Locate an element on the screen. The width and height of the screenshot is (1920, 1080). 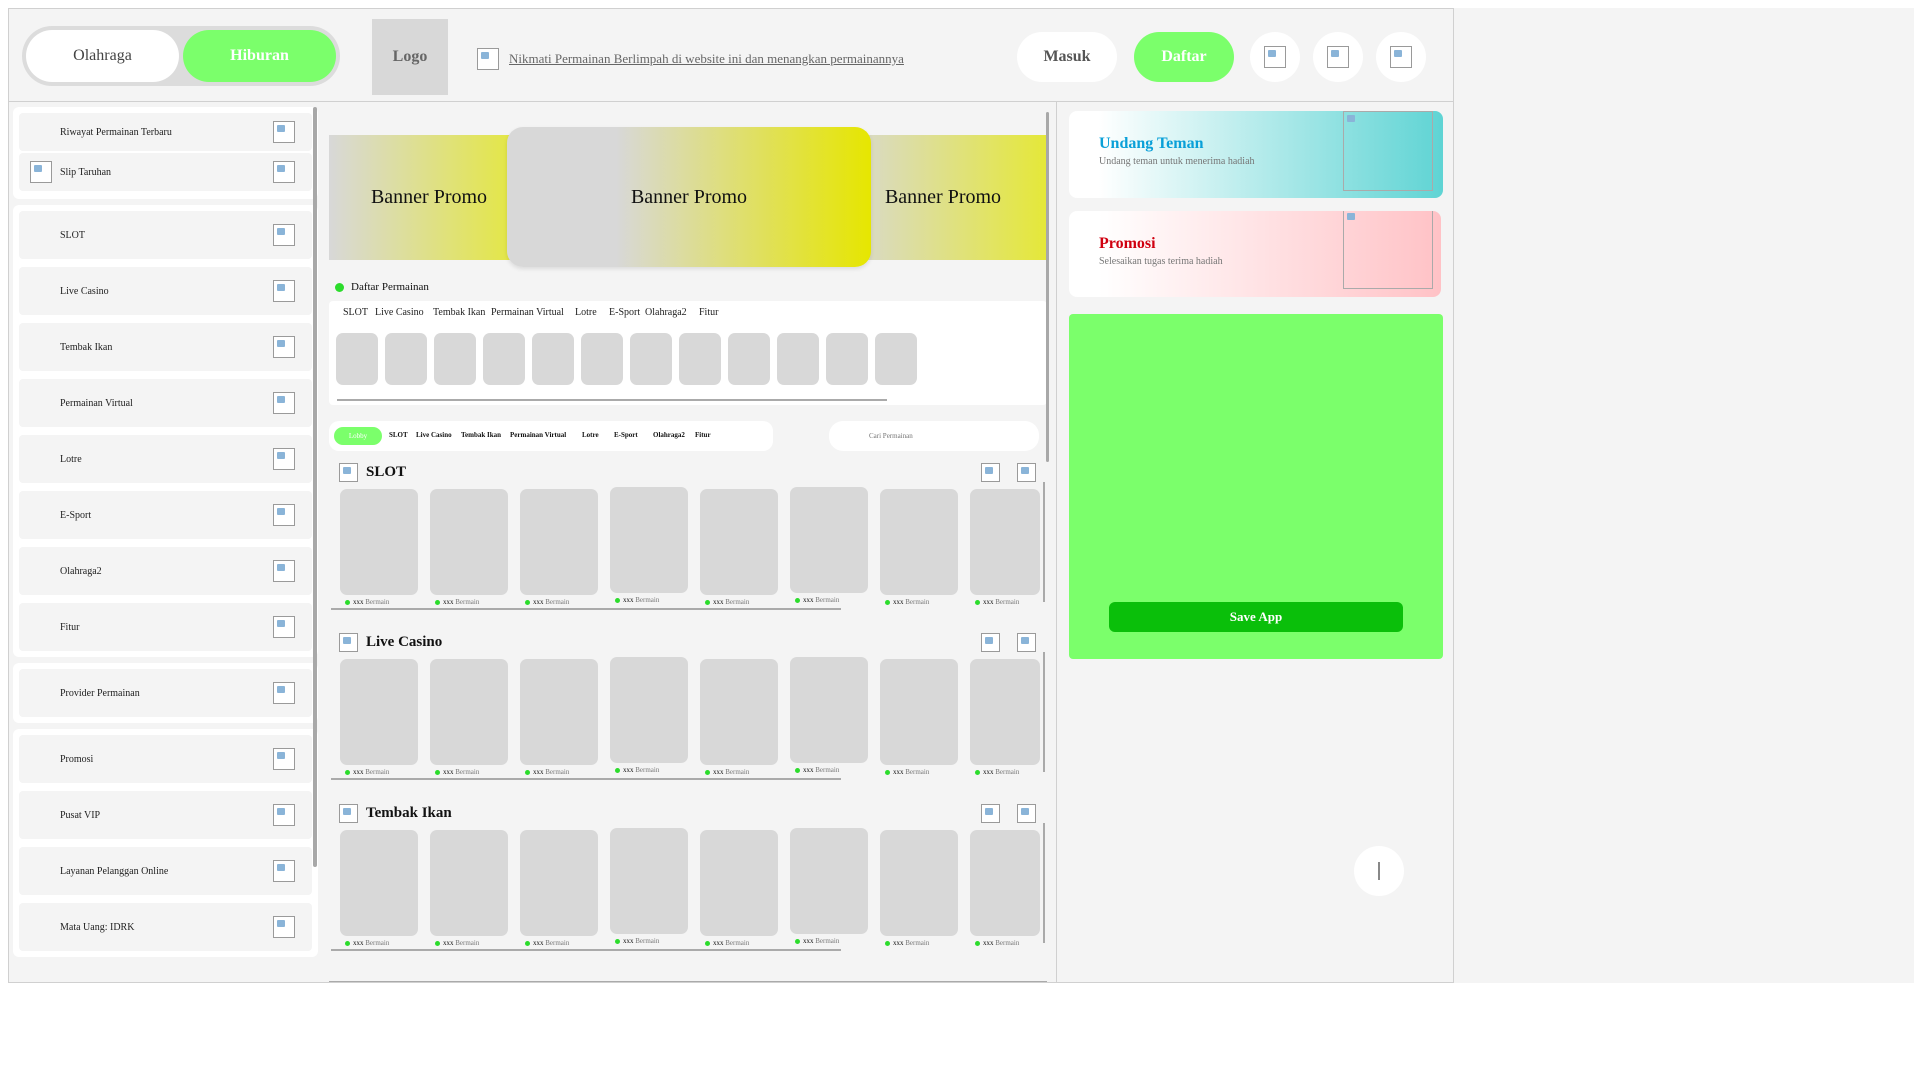
game-list-tab: Tembak Ikan is located at coordinates (459, 312).